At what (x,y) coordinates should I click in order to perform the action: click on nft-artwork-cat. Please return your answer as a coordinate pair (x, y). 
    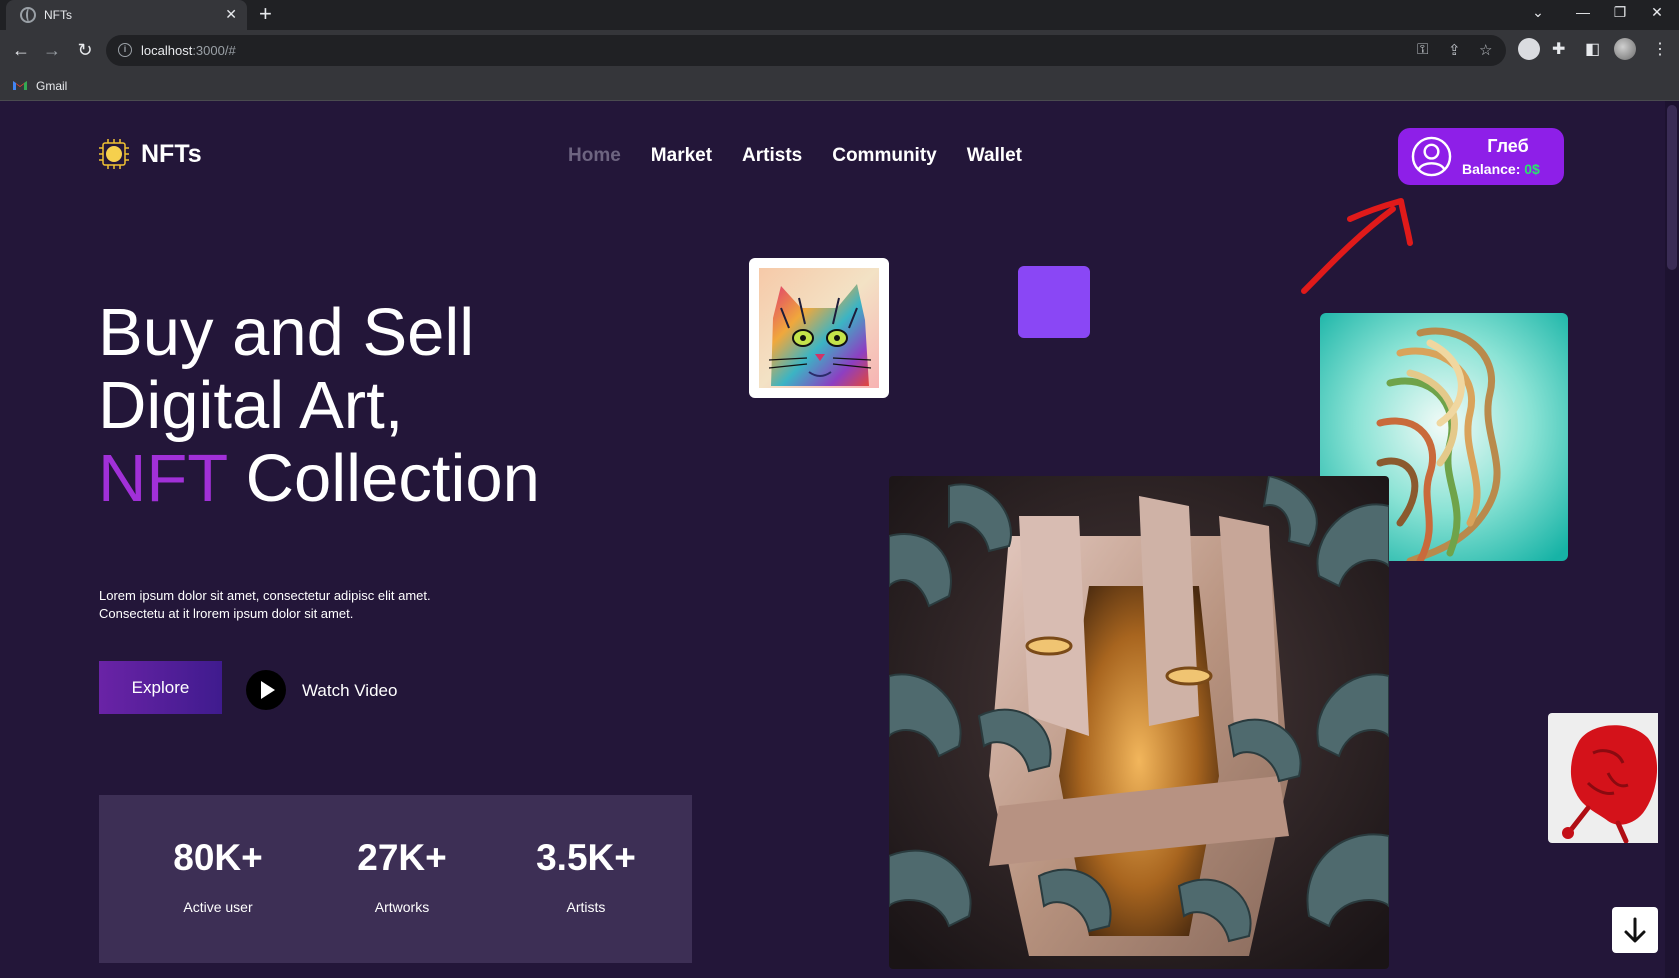
    Looking at the image, I should click on (819, 328).